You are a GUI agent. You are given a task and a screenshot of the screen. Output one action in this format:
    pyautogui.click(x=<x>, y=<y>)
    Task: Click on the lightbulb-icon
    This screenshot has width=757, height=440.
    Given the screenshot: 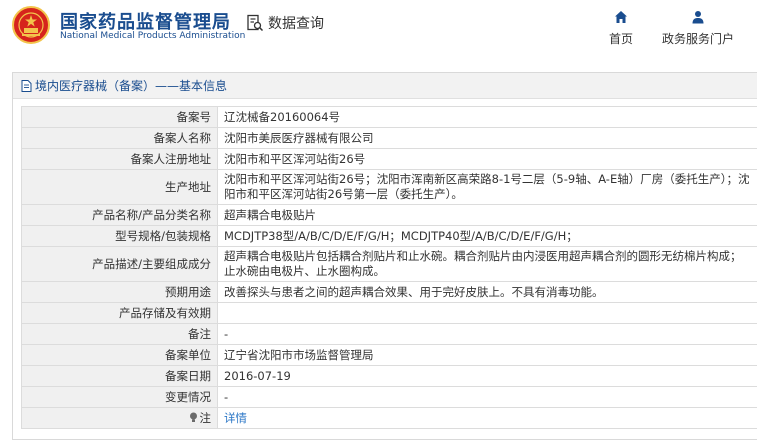 What is the action you would take?
    pyautogui.click(x=193, y=417)
    